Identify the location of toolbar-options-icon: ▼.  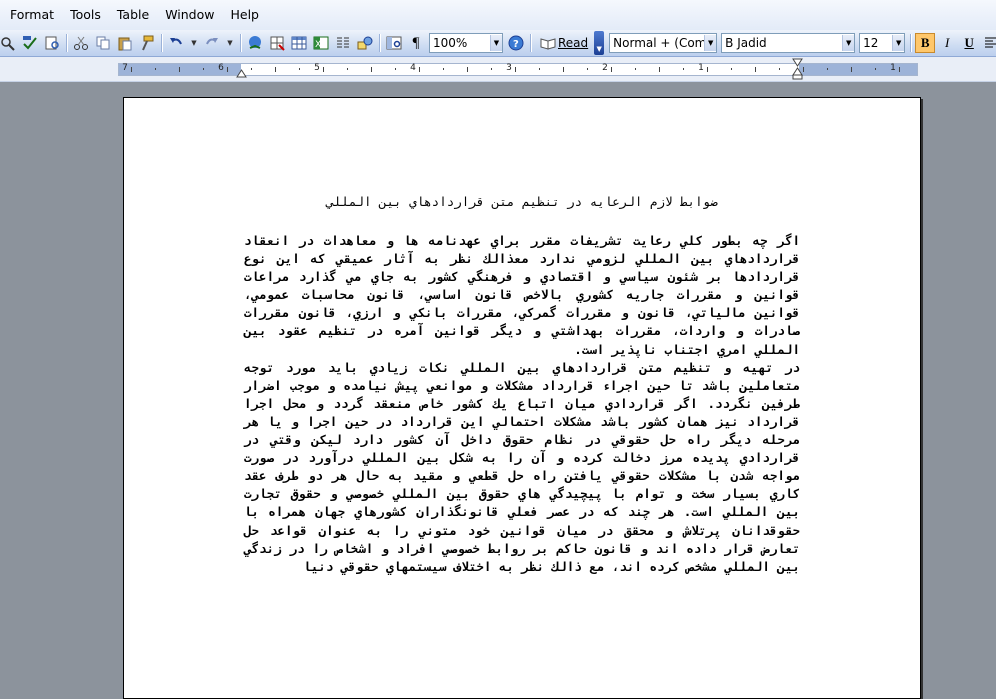
(599, 43).